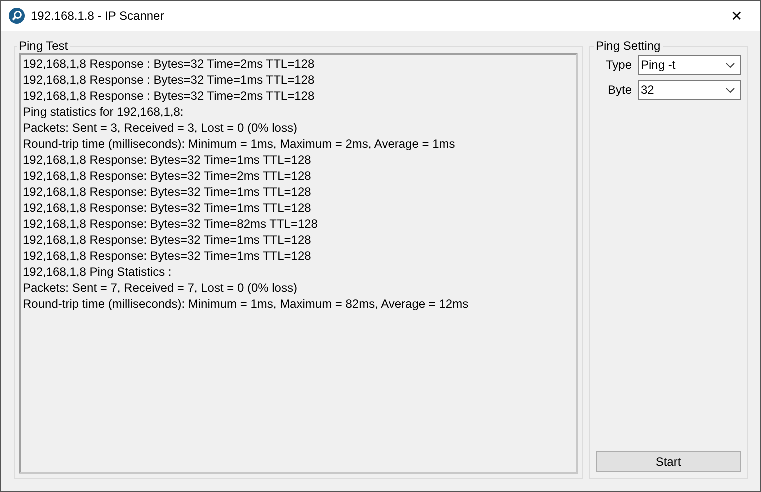 This screenshot has width=761, height=492. What do you see at coordinates (104, 112) in the screenshot?
I see `log-line: Ping statistics for 192,168,1,8:` at bounding box center [104, 112].